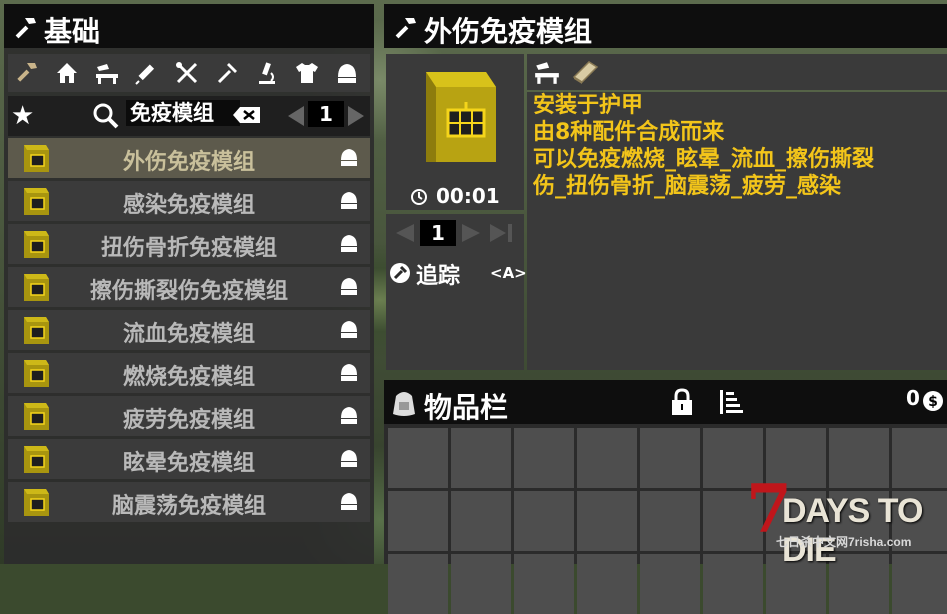 The height and width of the screenshot is (614, 947). I want to click on craft-time: 00:01, so click(468, 196).